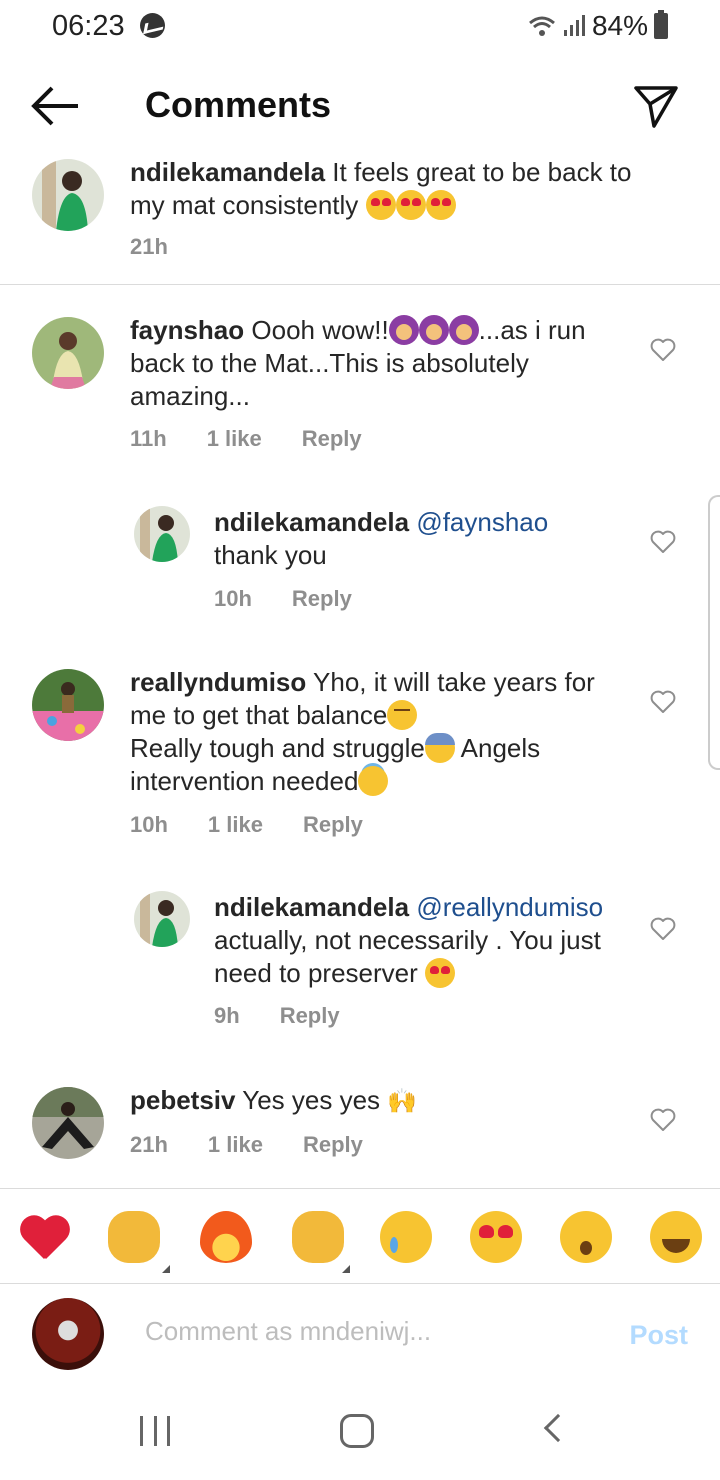  I want to click on system-nav-bar, so click(360, 1435).